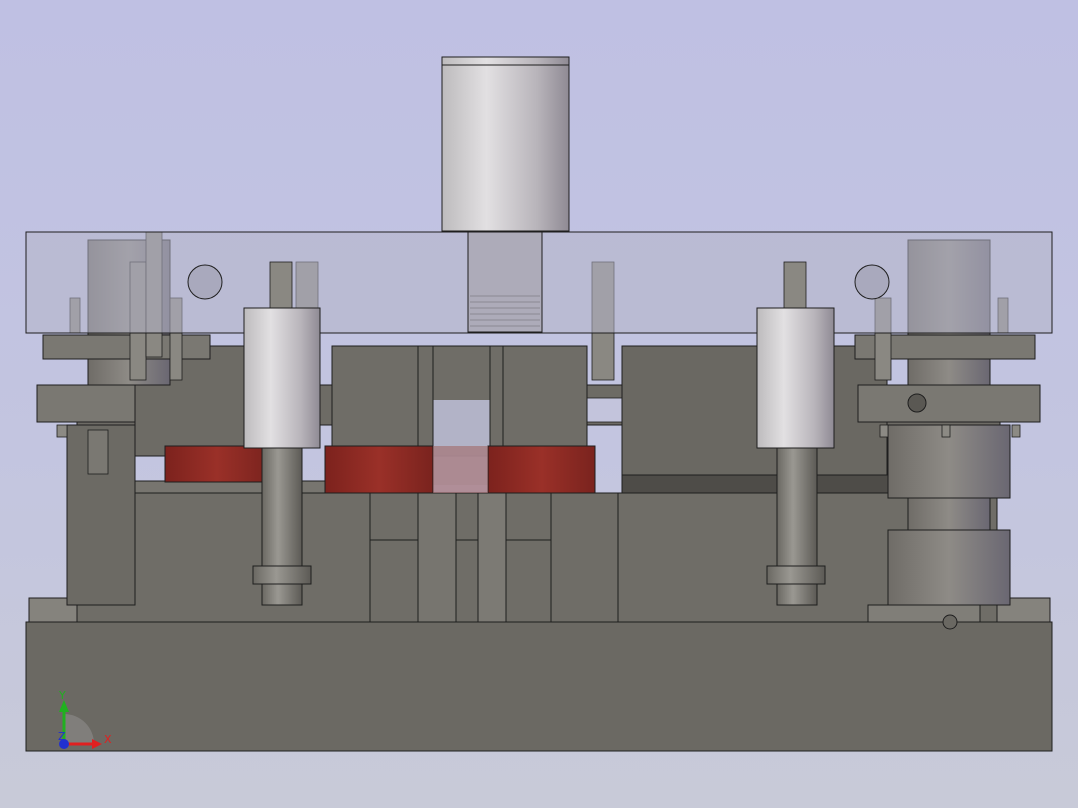 The image size is (1078, 808). What do you see at coordinates (205, 282) in the screenshot?
I see `left-dowel-circle-icon` at bounding box center [205, 282].